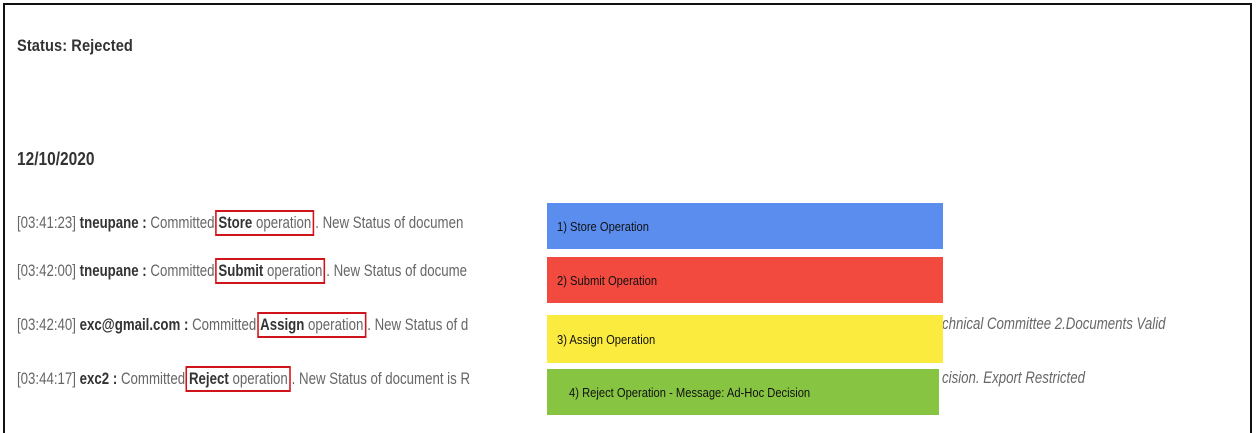 This screenshot has width=1259, height=433. What do you see at coordinates (745, 226) in the screenshot?
I see `legend-store-operation: 1) Store Operation` at bounding box center [745, 226].